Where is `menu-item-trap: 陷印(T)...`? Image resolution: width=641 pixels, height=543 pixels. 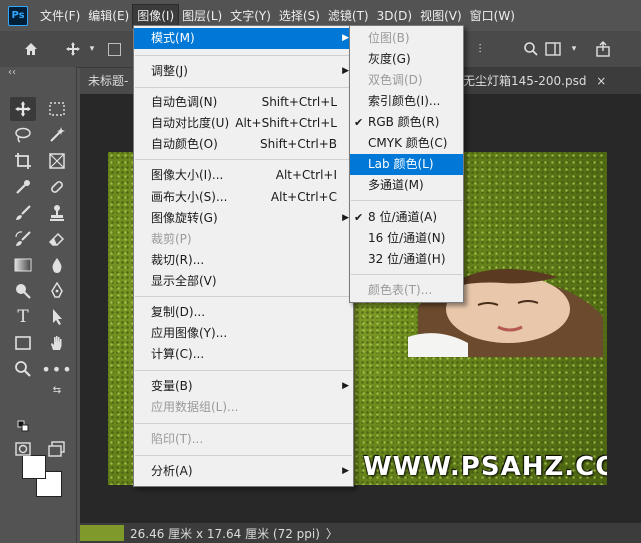 menu-item-trap: 陷印(T)... is located at coordinates (243, 439).